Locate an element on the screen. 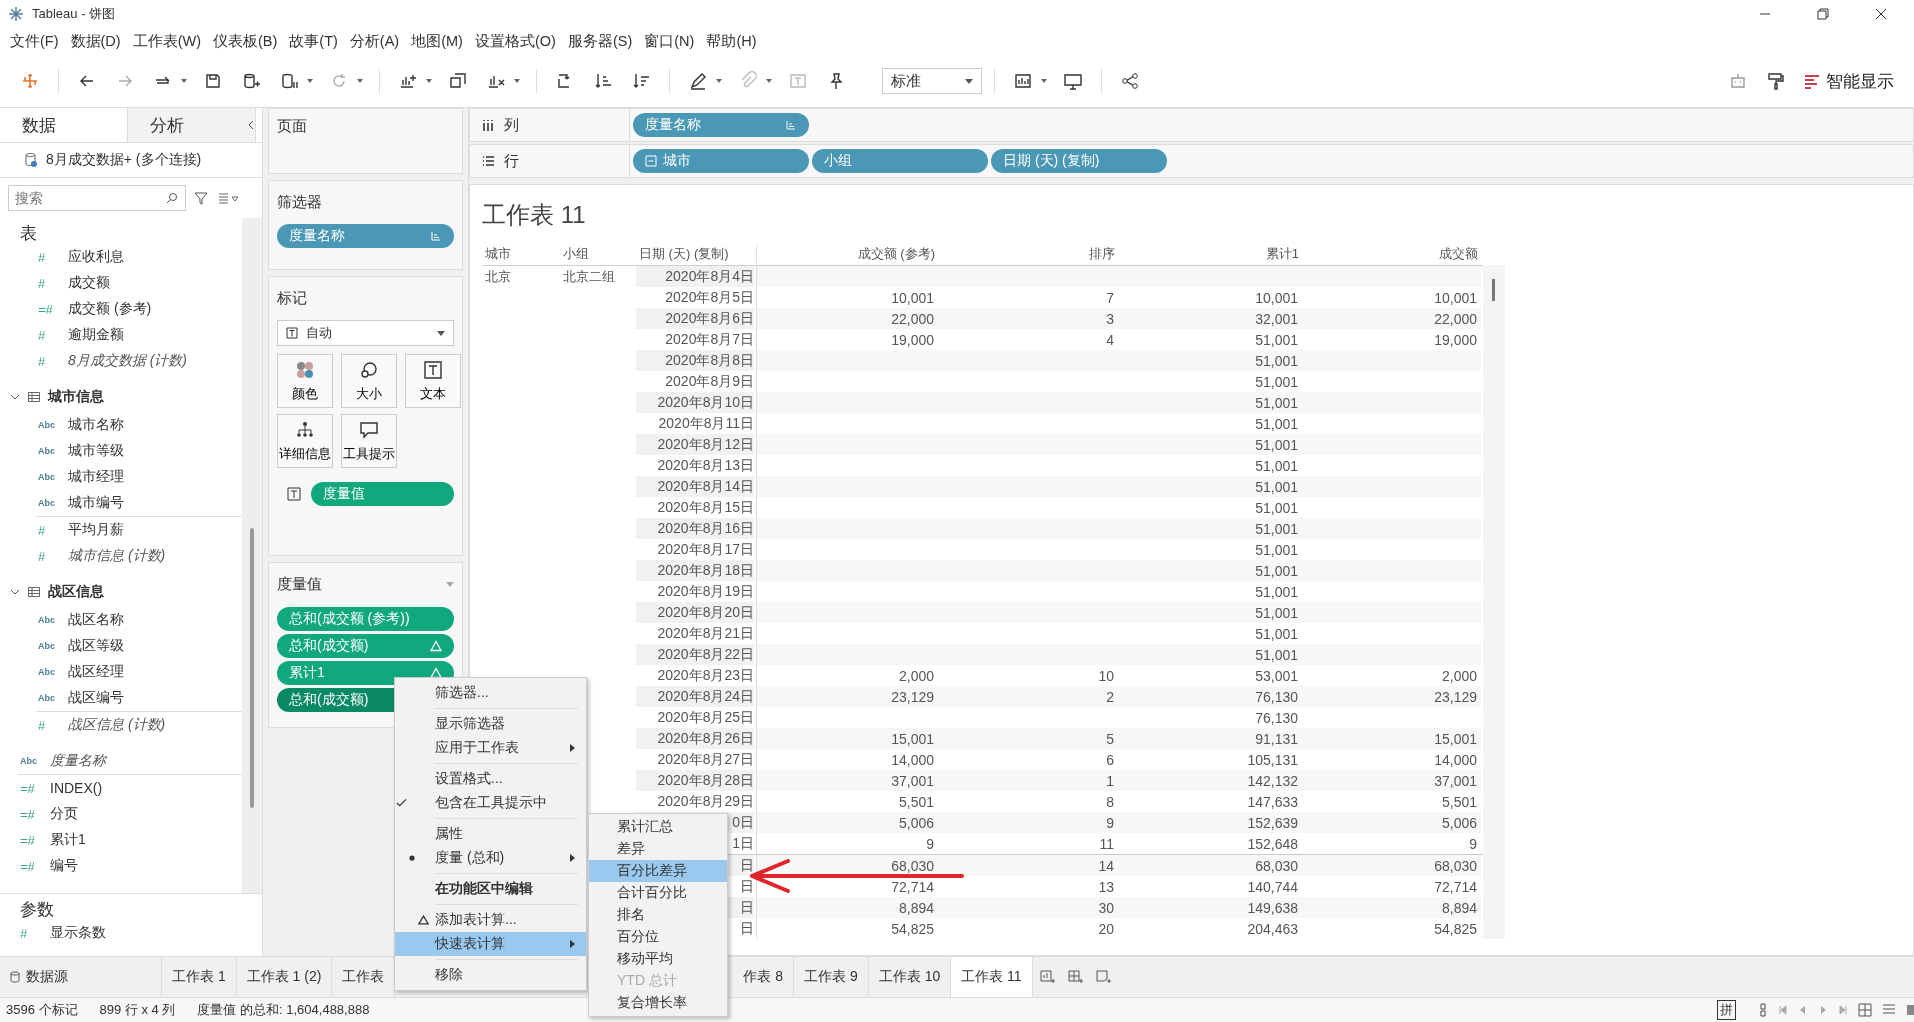 The image size is (1914, 1022). date-cell: 2020年8月16日 is located at coordinates (705, 528).